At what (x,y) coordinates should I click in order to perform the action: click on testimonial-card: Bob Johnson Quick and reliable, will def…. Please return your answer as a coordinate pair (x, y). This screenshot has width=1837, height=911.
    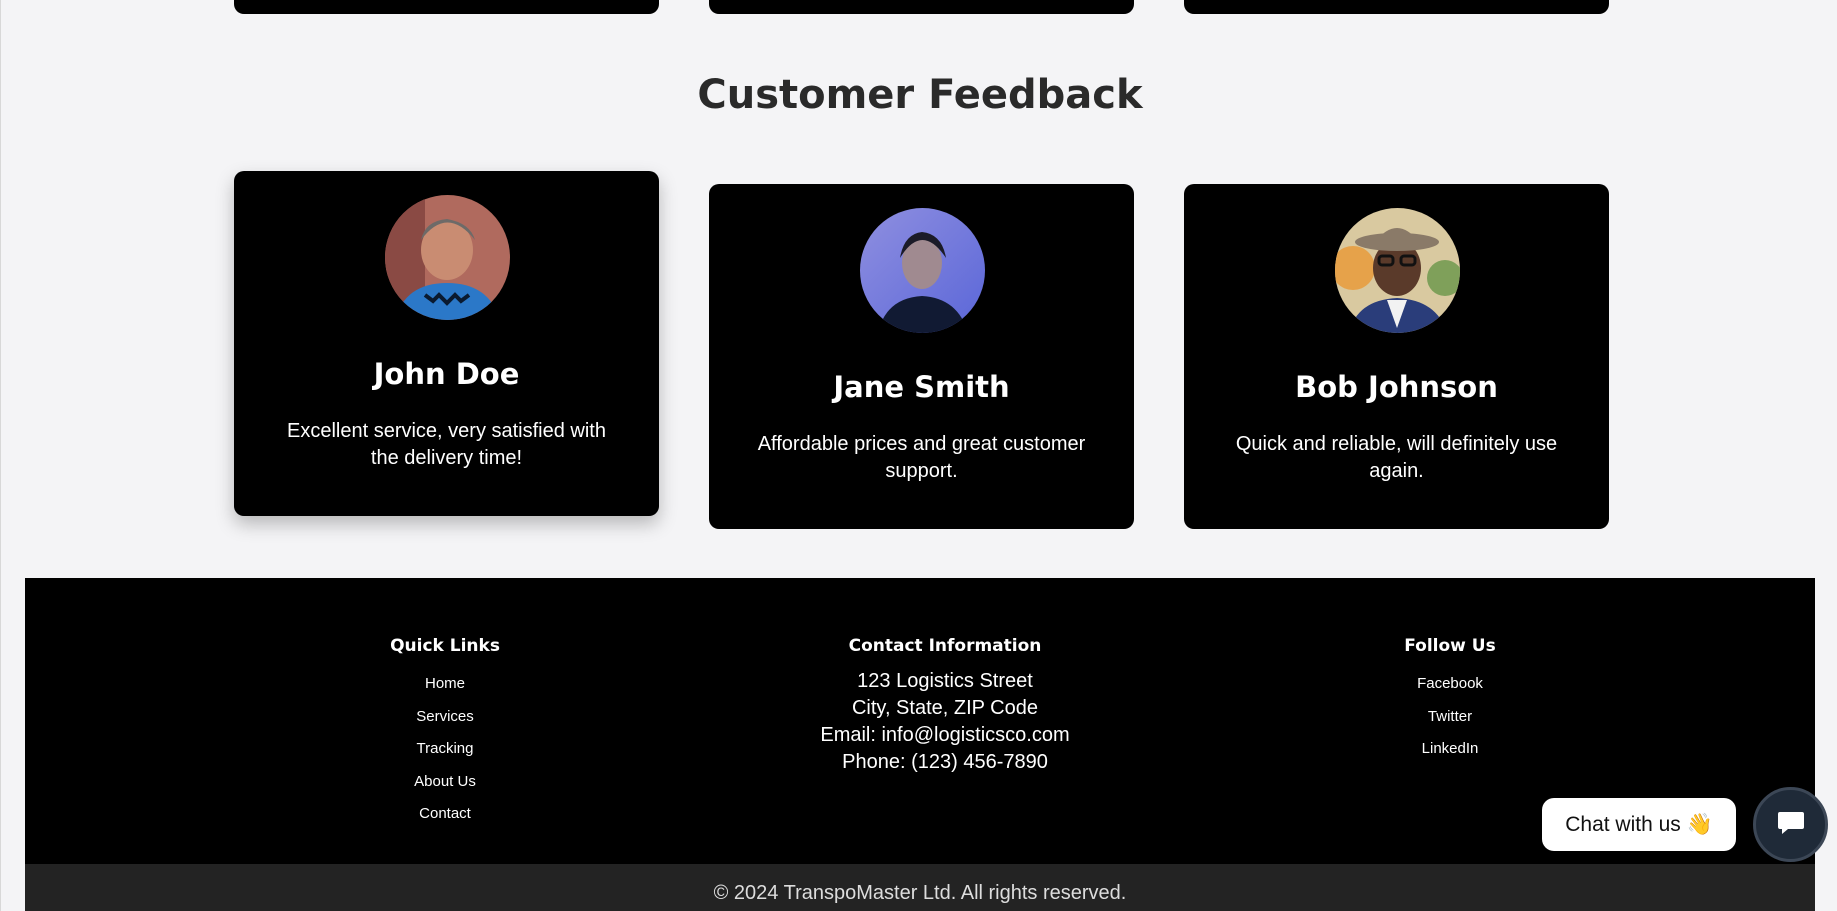
    Looking at the image, I should click on (1396, 356).